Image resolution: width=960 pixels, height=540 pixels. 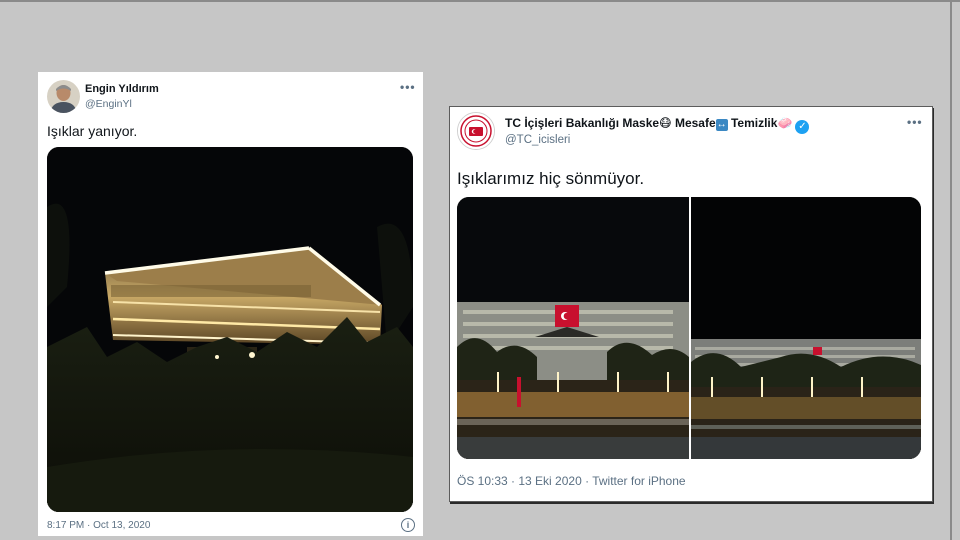 I want to click on frame-right-line, so click(x=951, y=270).